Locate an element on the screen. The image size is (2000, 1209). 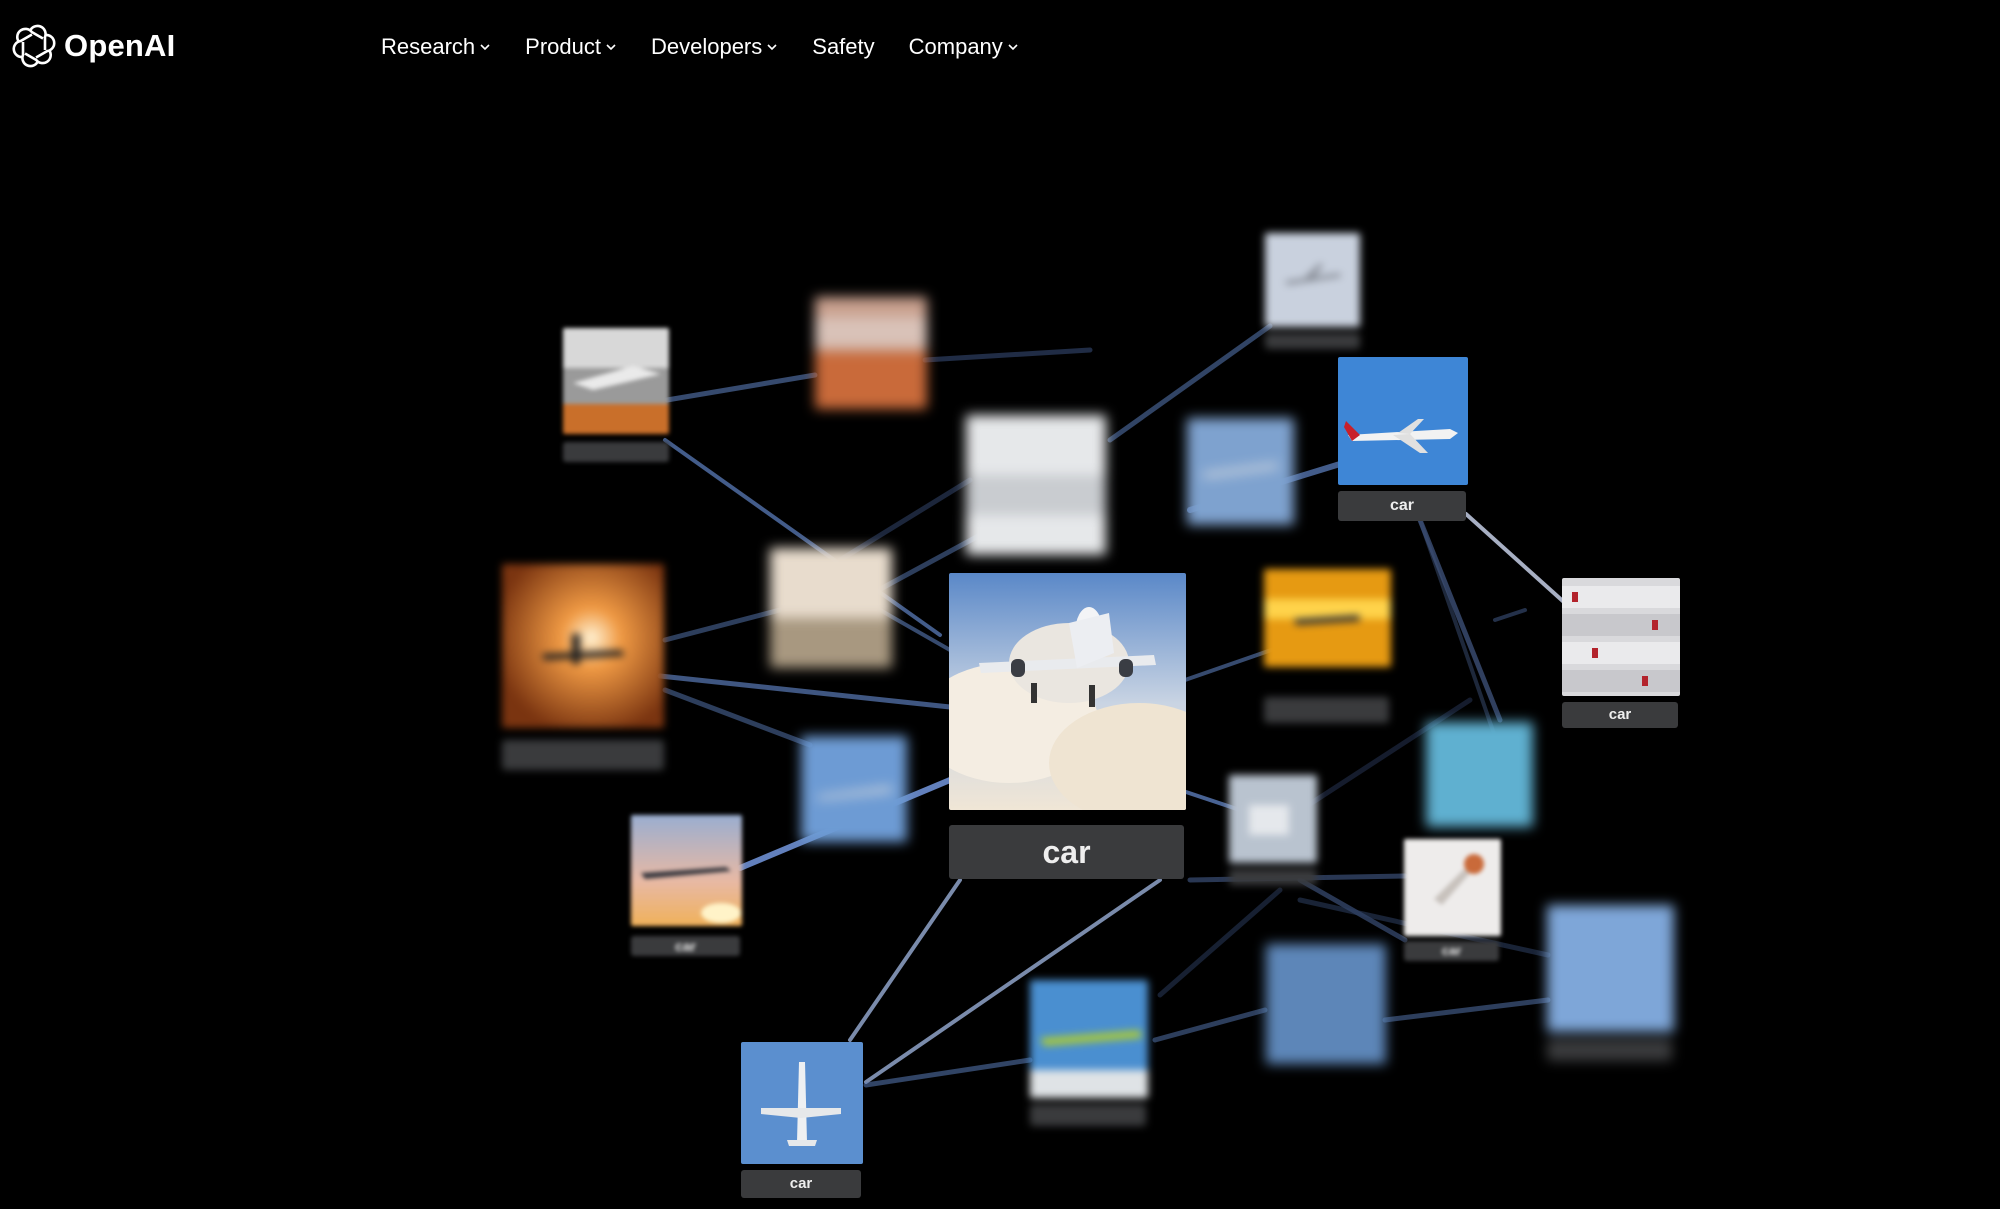
graph-node-airplane: car is located at coordinates (1403, 439).